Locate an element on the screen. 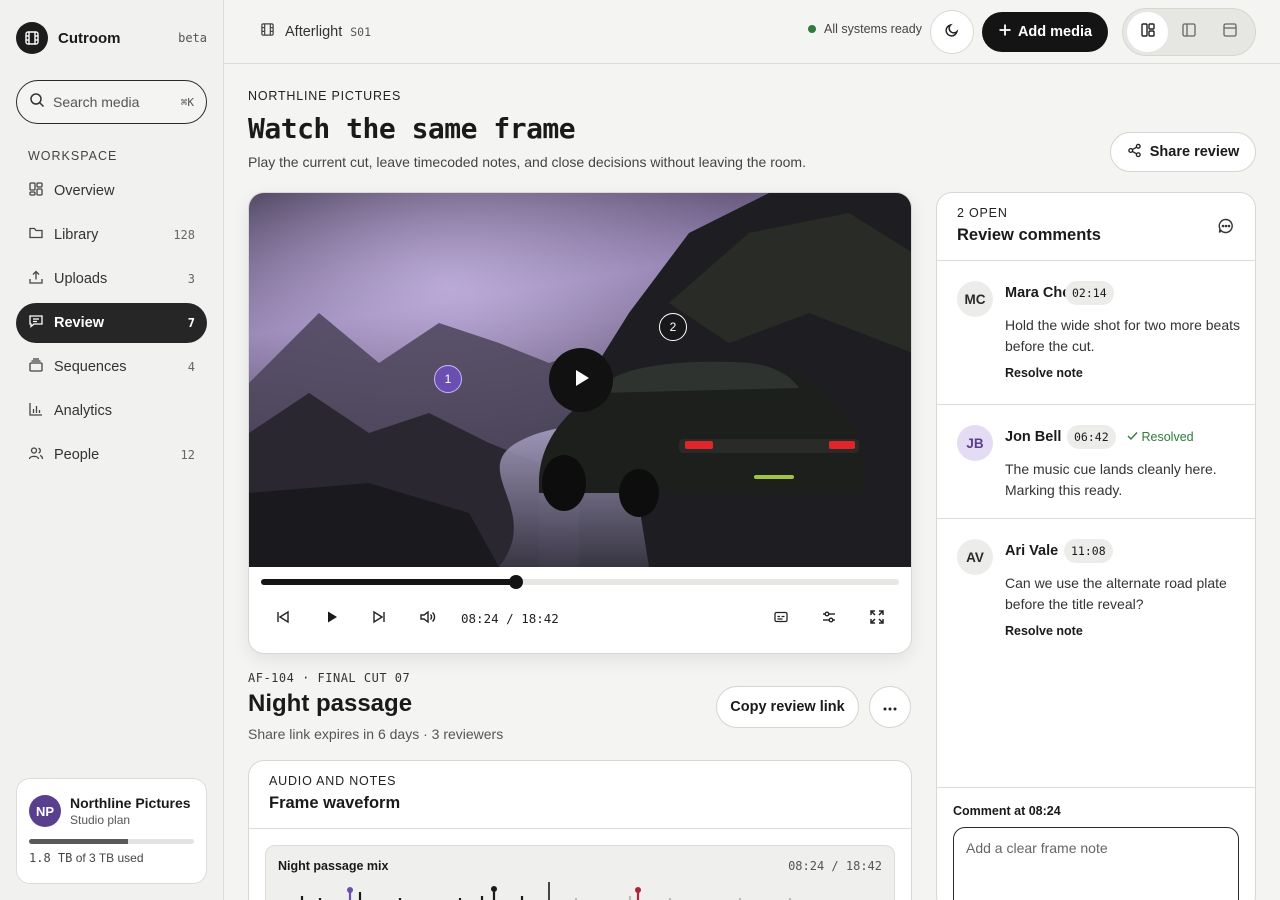 This screenshot has width=1280, height=900. comment-timecode: 11:08 is located at coordinates (1088, 551).